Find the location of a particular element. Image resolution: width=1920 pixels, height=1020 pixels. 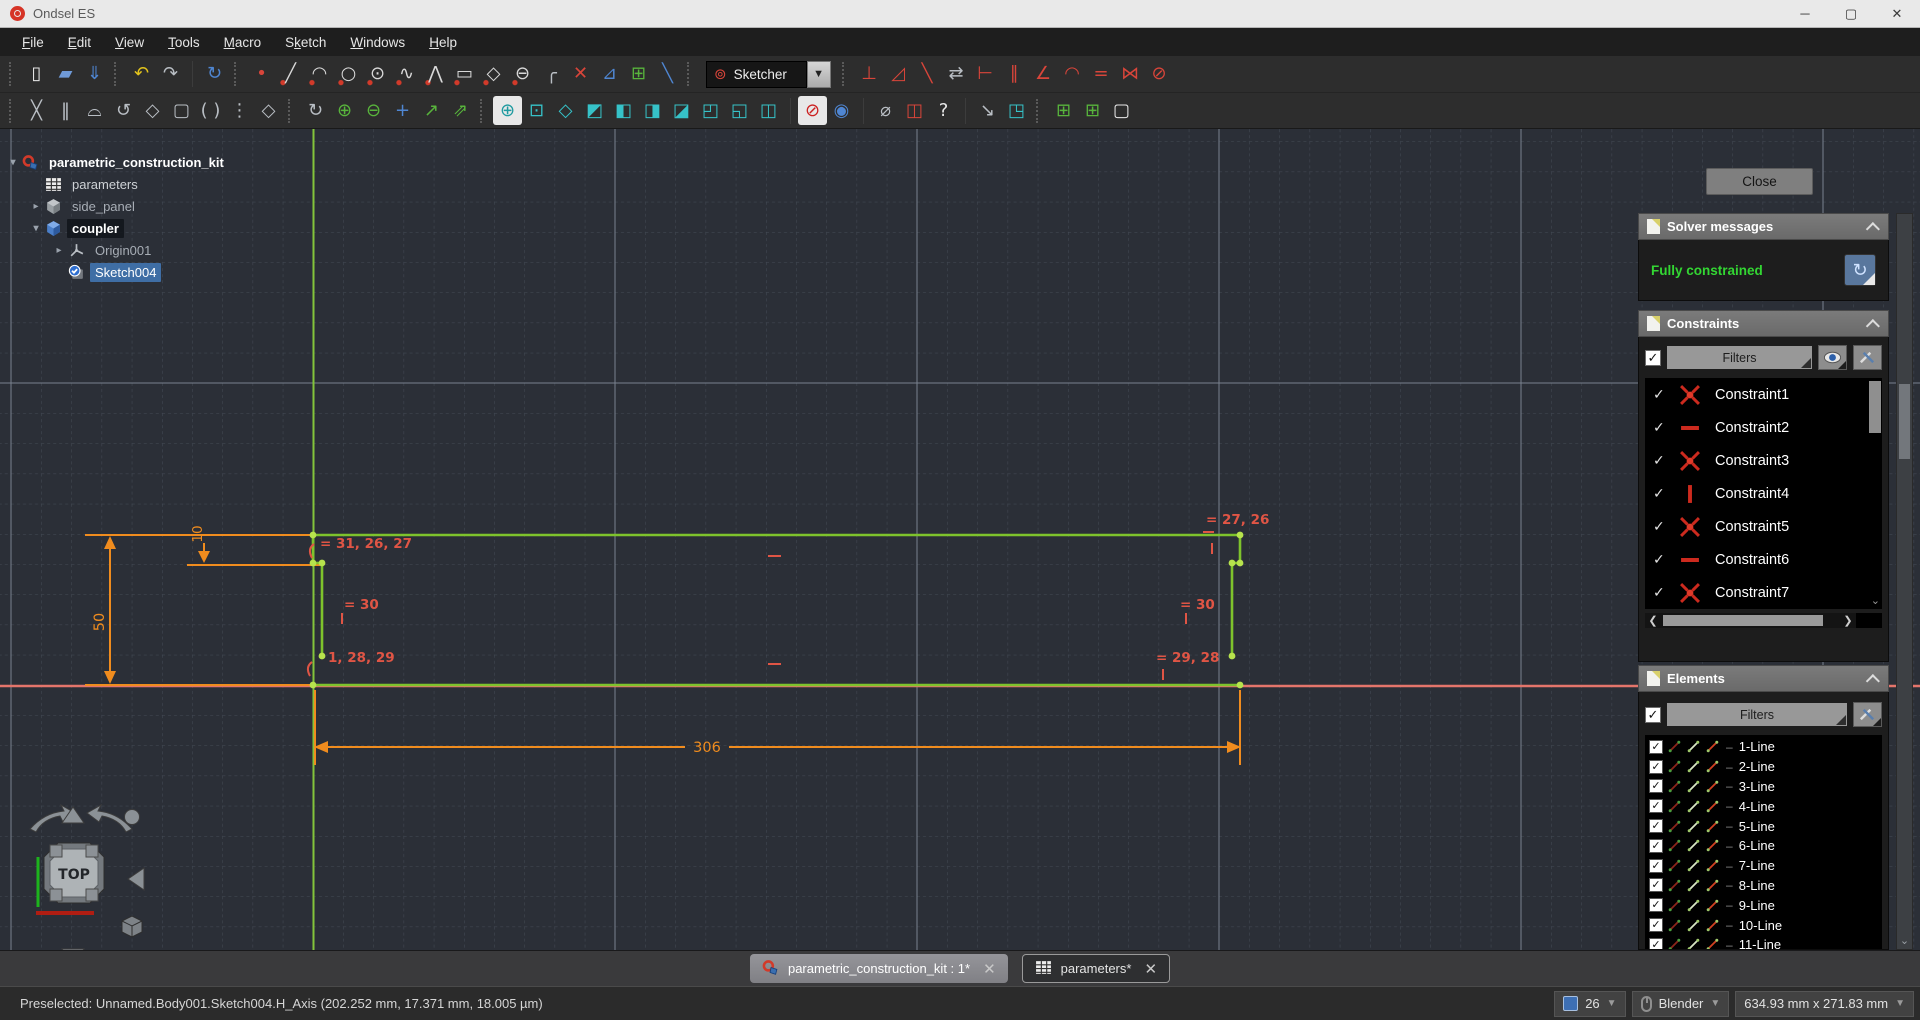

elements-filter-checkbox: ✓ is located at coordinates (1653, 714).